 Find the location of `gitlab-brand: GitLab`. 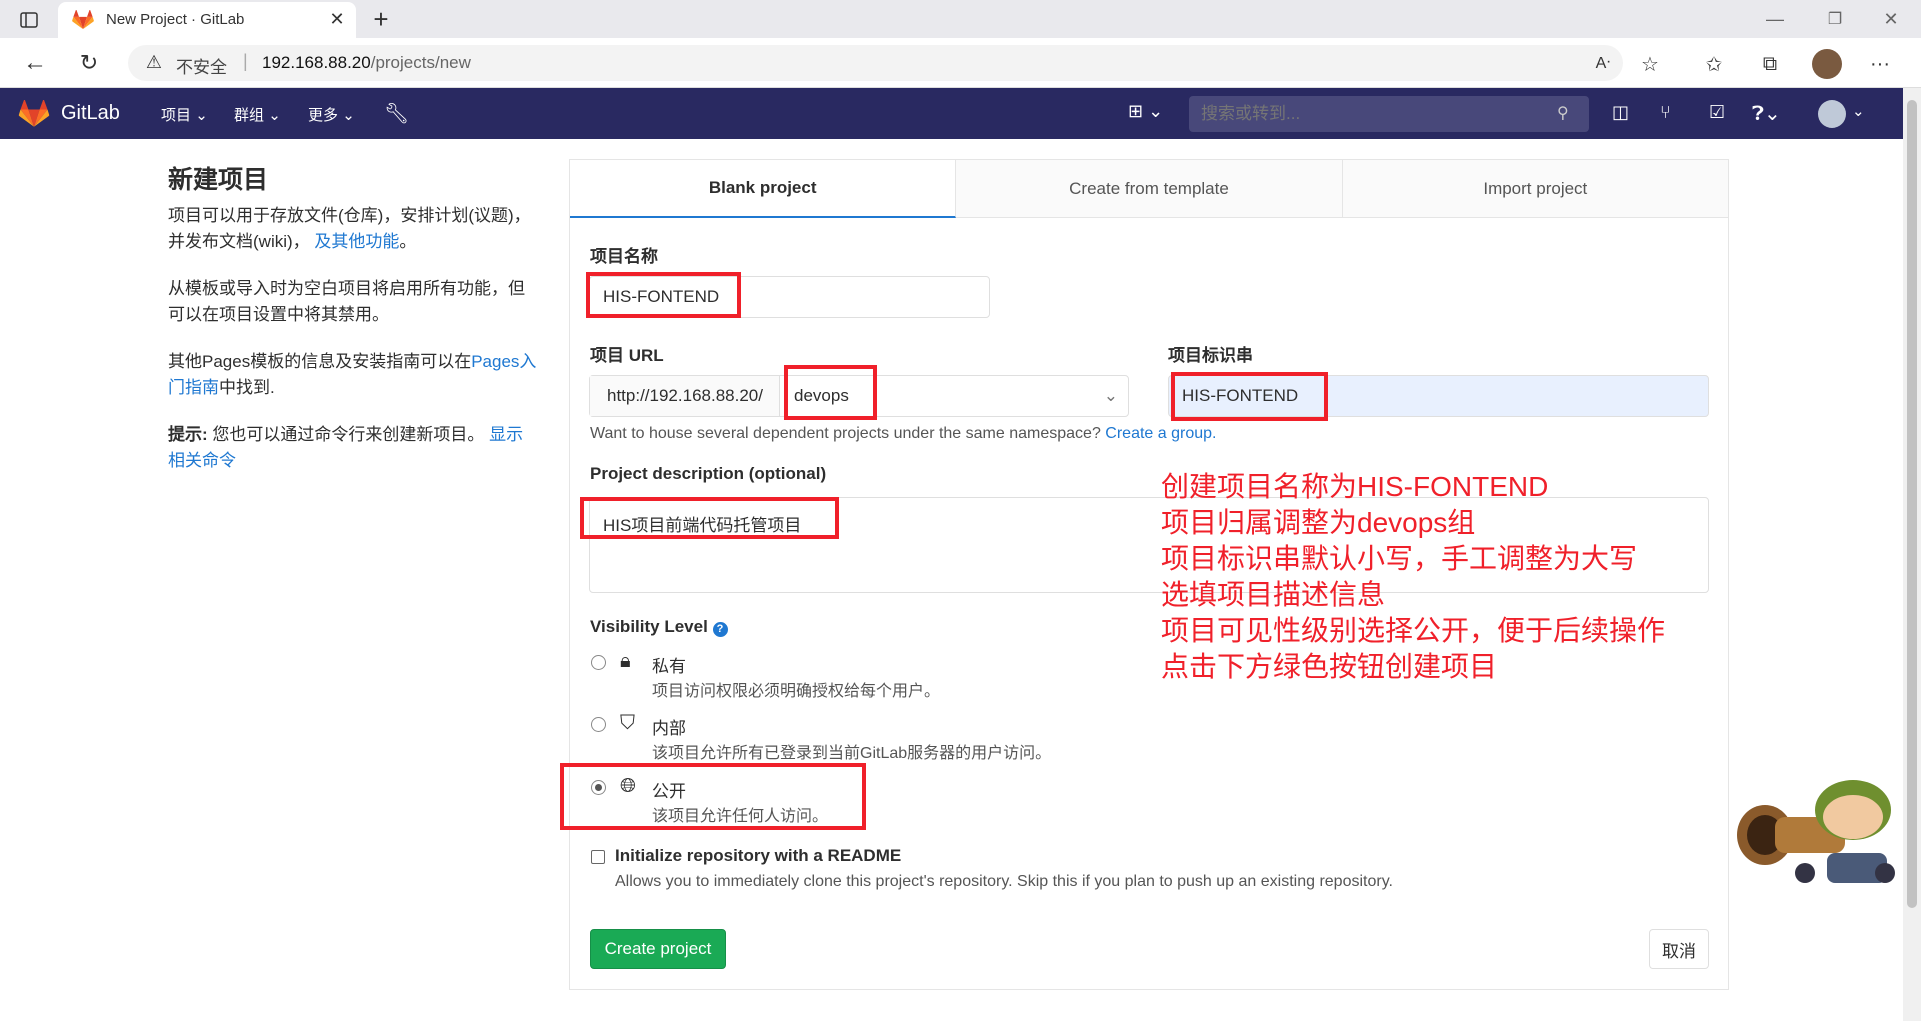

gitlab-brand: GitLab is located at coordinates (90, 113).